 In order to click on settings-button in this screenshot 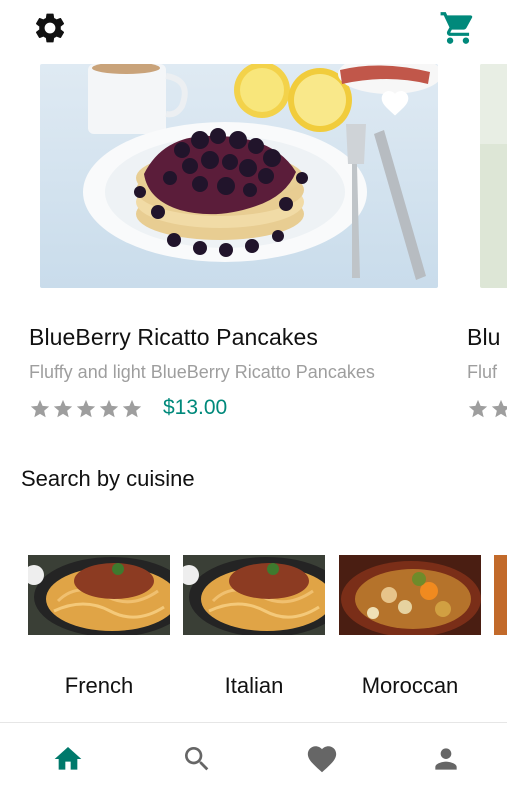, I will do `click(50, 28)`.